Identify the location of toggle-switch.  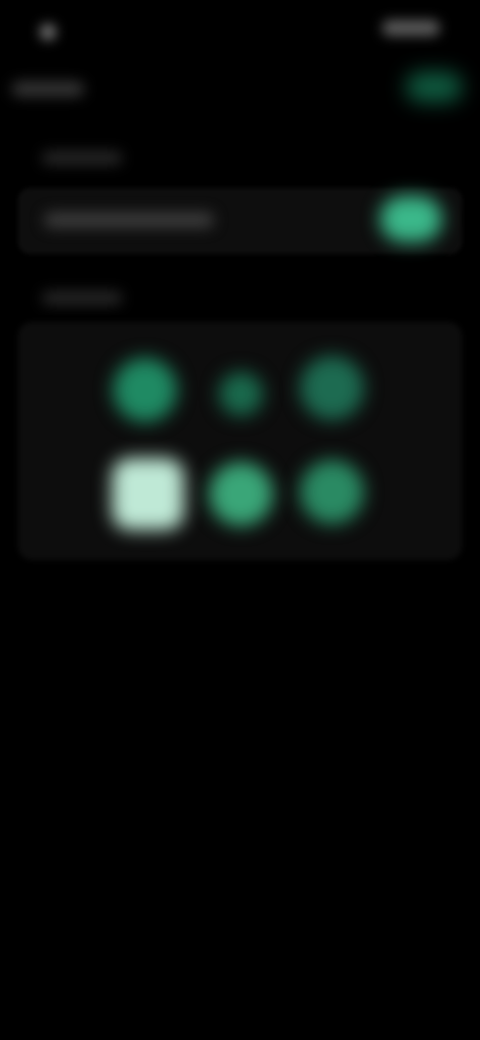
(411, 219).